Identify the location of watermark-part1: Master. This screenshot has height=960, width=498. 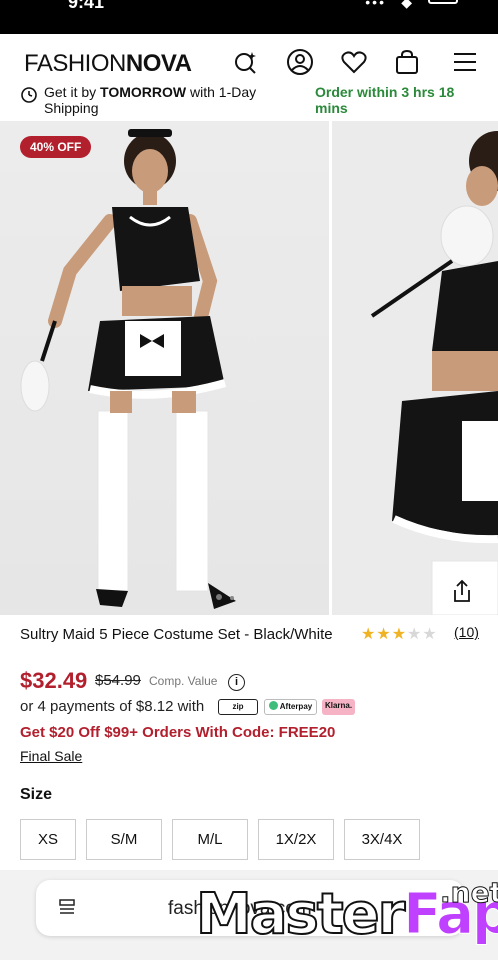
(300, 914).